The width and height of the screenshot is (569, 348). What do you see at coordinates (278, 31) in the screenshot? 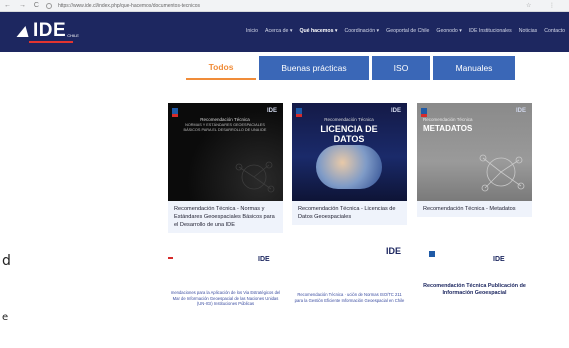
I see `menu-item-acerca: Acerca de ▾` at bounding box center [278, 31].